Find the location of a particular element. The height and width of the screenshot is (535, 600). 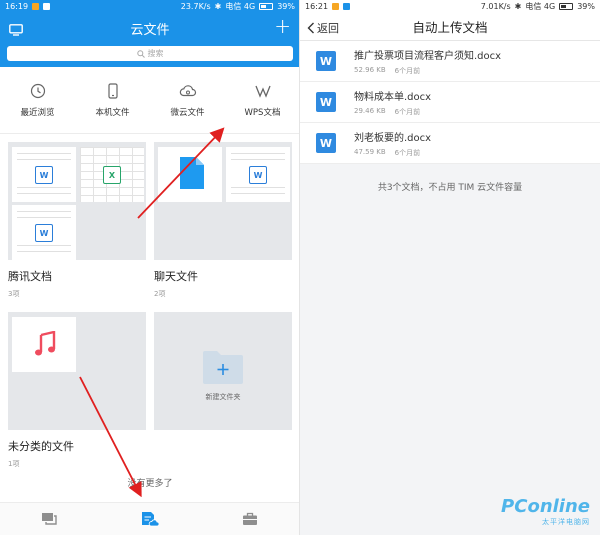

new-folder-button: 新建文件夹 is located at coordinates (223, 371).